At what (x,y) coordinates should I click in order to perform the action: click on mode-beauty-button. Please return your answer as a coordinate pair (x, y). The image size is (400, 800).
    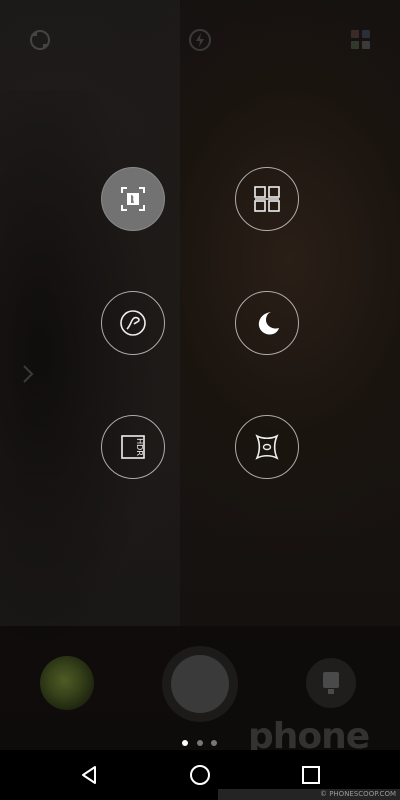
    Looking at the image, I should click on (133, 323).